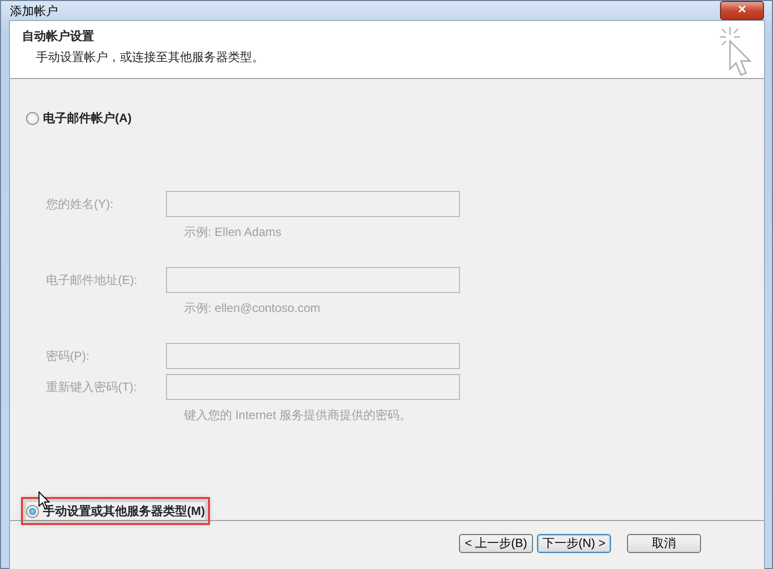  I want to click on dialog-button: 取消, so click(664, 543).